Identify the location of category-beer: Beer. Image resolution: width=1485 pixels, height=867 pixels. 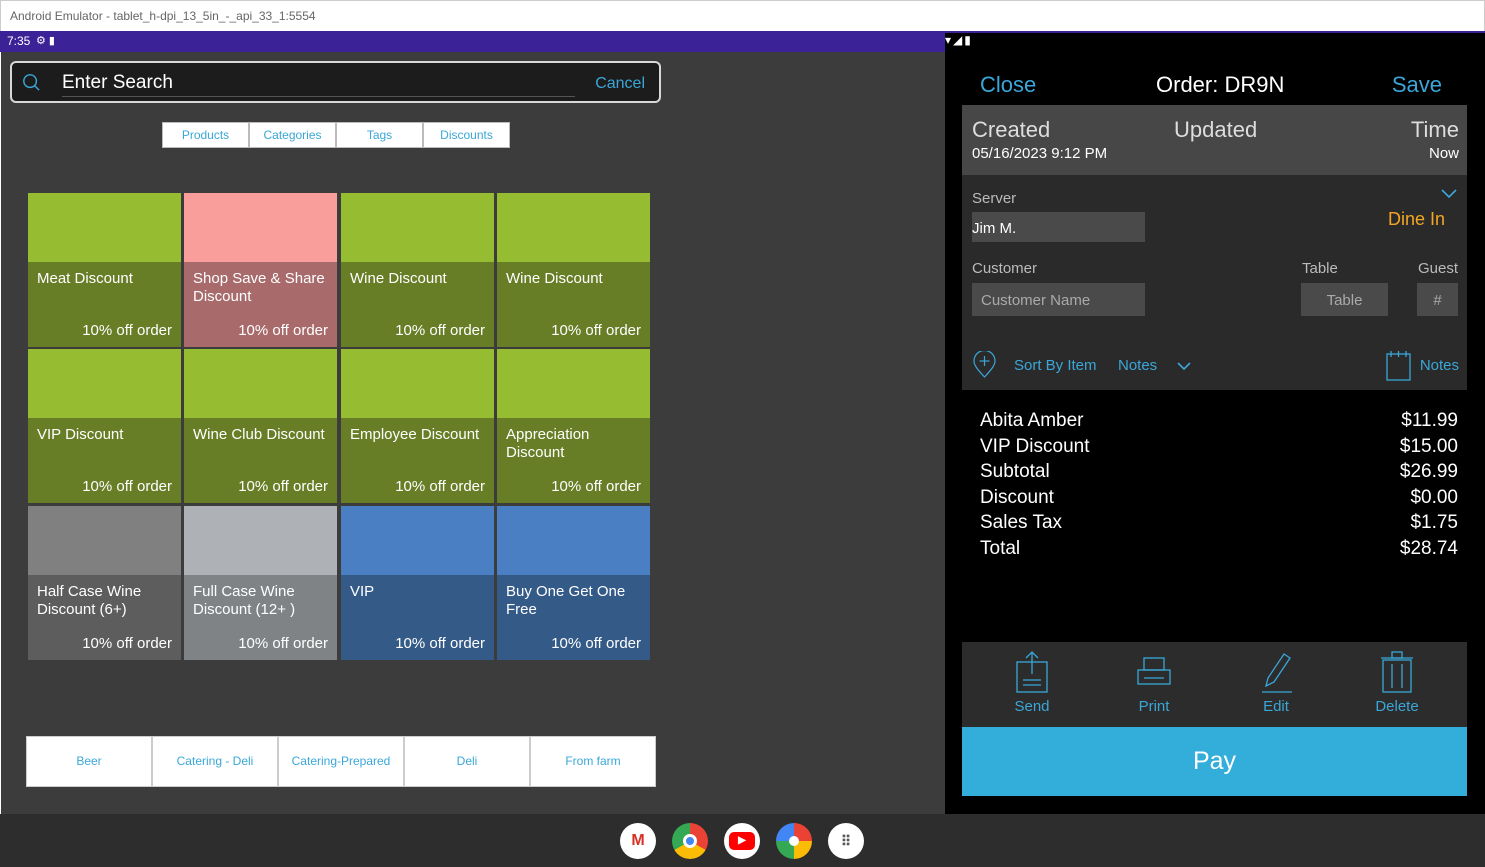
(89, 761).